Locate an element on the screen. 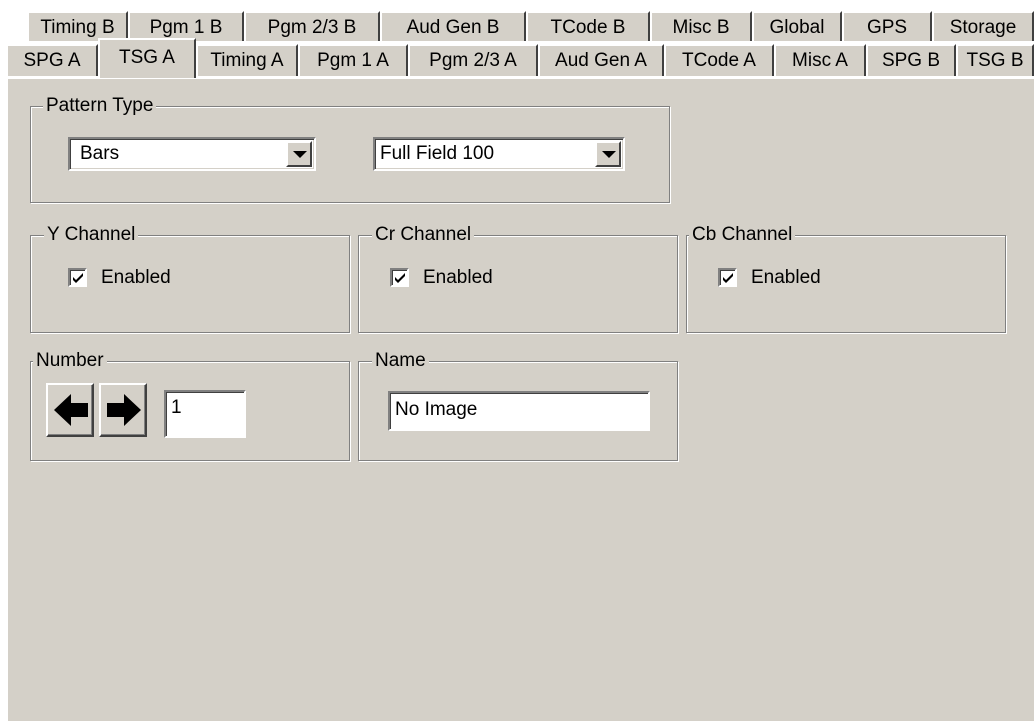 This screenshot has height=721, width=1034. cb-channel-group: Cb Channel Enabled is located at coordinates (846, 278).